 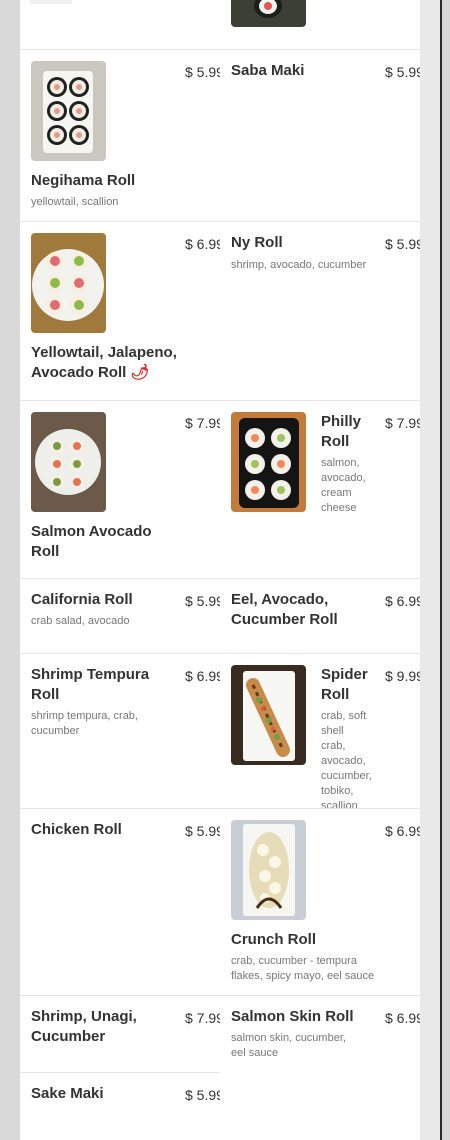 I want to click on item-description: shrimp, avocado, cucumber, so click(x=299, y=265).